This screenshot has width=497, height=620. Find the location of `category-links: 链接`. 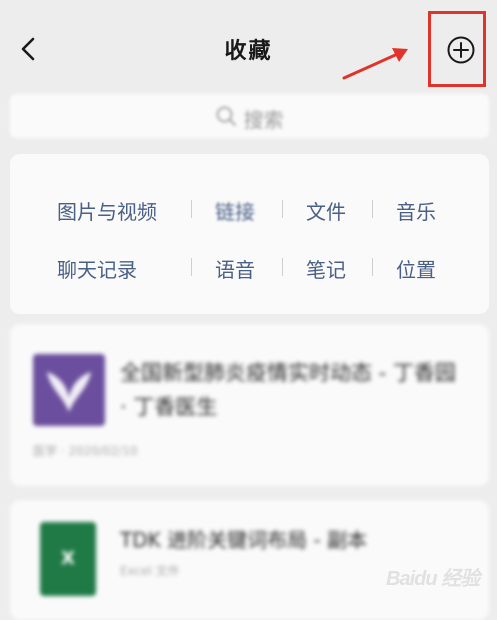

category-links: 链接 is located at coordinates (235, 210).